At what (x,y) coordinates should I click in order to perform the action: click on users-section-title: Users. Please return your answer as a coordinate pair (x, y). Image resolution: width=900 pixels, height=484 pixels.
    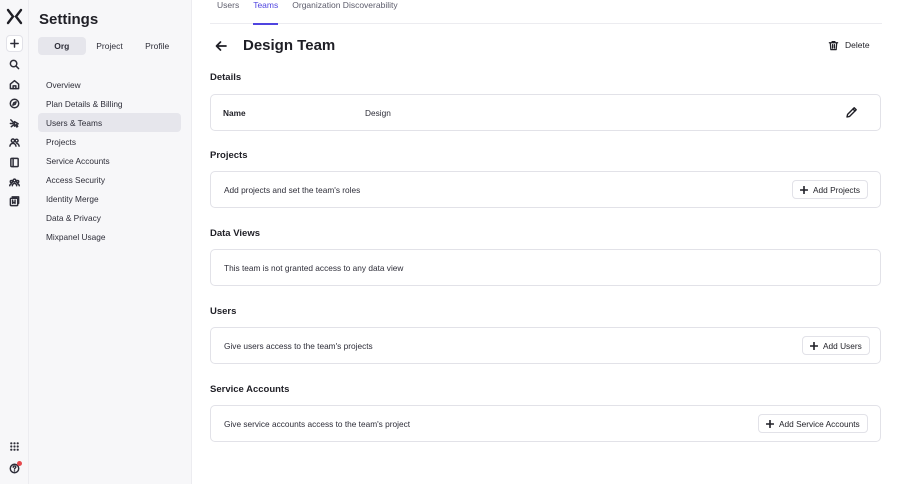
    Looking at the image, I should click on (223, 311).